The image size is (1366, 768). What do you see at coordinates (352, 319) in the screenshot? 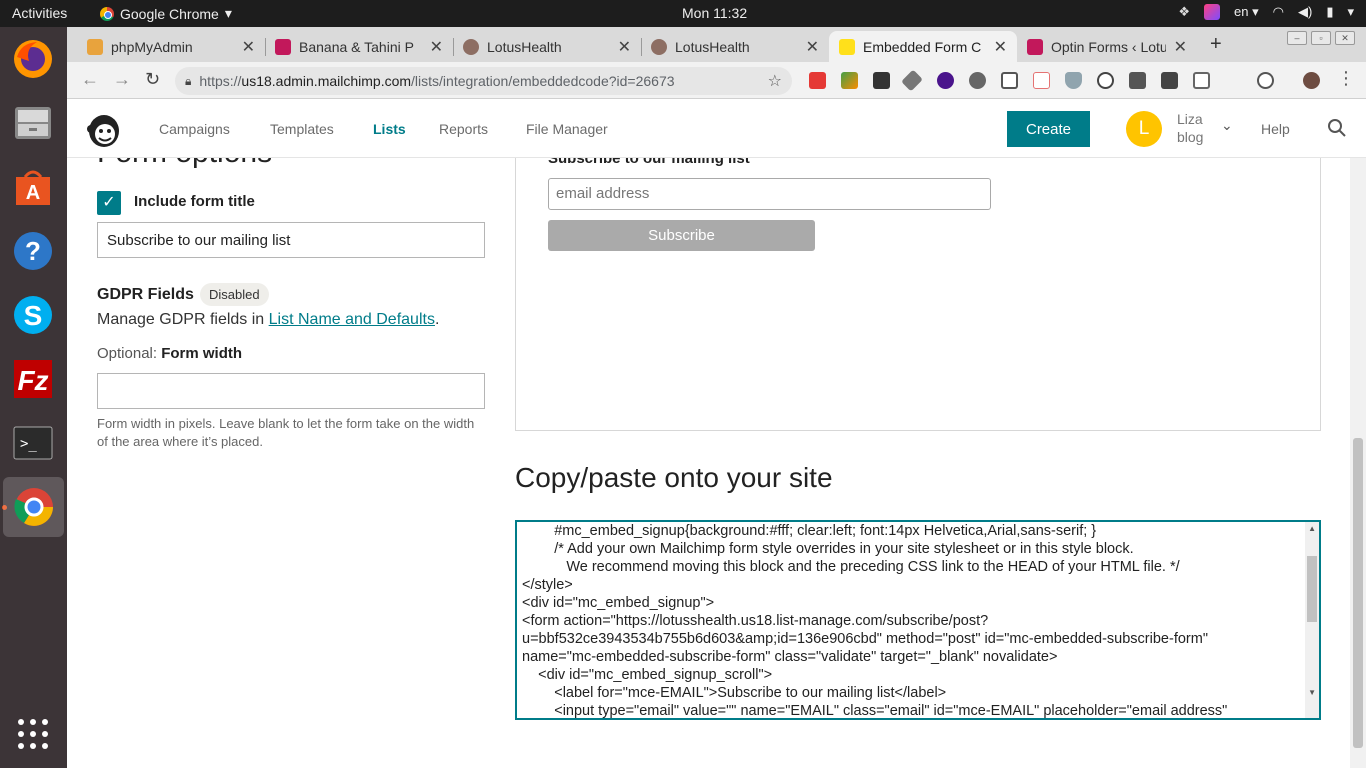
I see `list-name-defaults-link: List Name and Defaults` at bounding box center [352, 319].